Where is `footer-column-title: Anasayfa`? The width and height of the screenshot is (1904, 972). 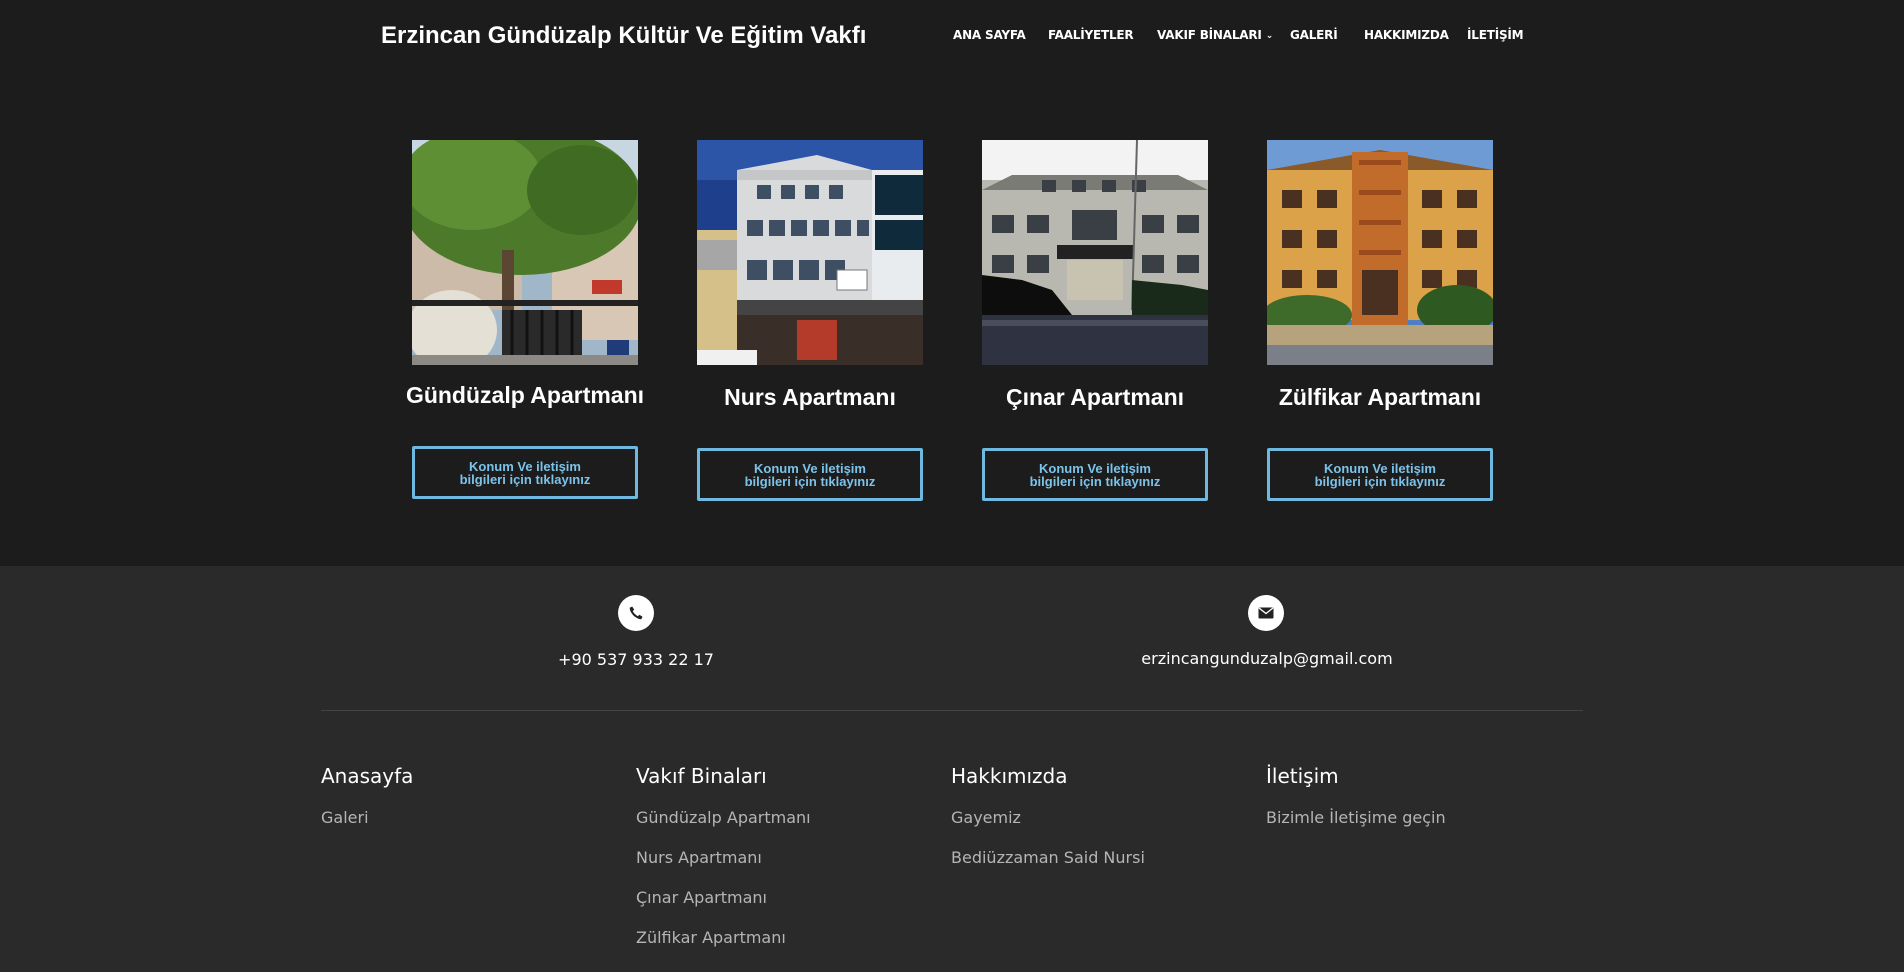
footer-column-title: Anasayfa is located at coordinates (471, 776).